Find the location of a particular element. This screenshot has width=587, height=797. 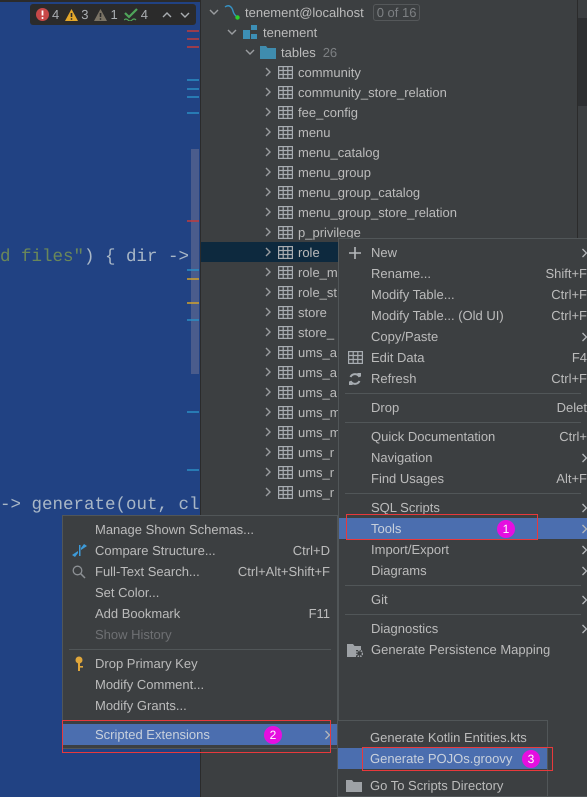

count-badge: 0 of 16 is located at coordinates (396, 12).